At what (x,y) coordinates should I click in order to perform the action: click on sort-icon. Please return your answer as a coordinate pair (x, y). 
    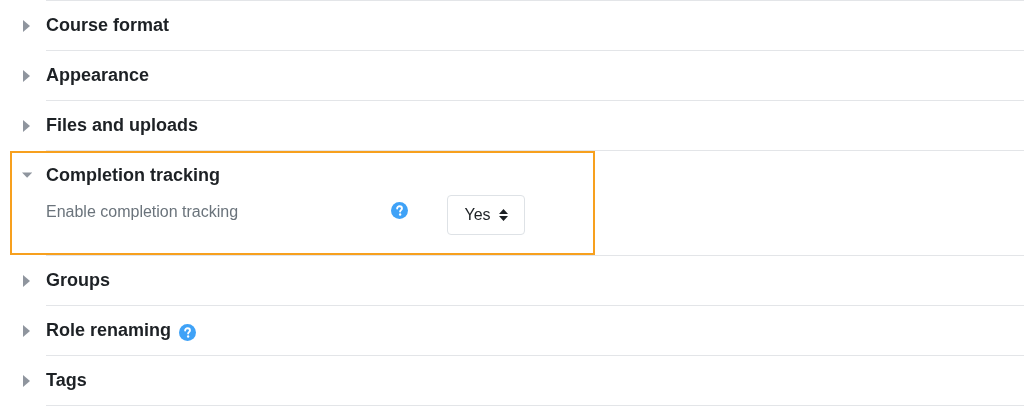
    Looking at the image, I should click on (503, 215).